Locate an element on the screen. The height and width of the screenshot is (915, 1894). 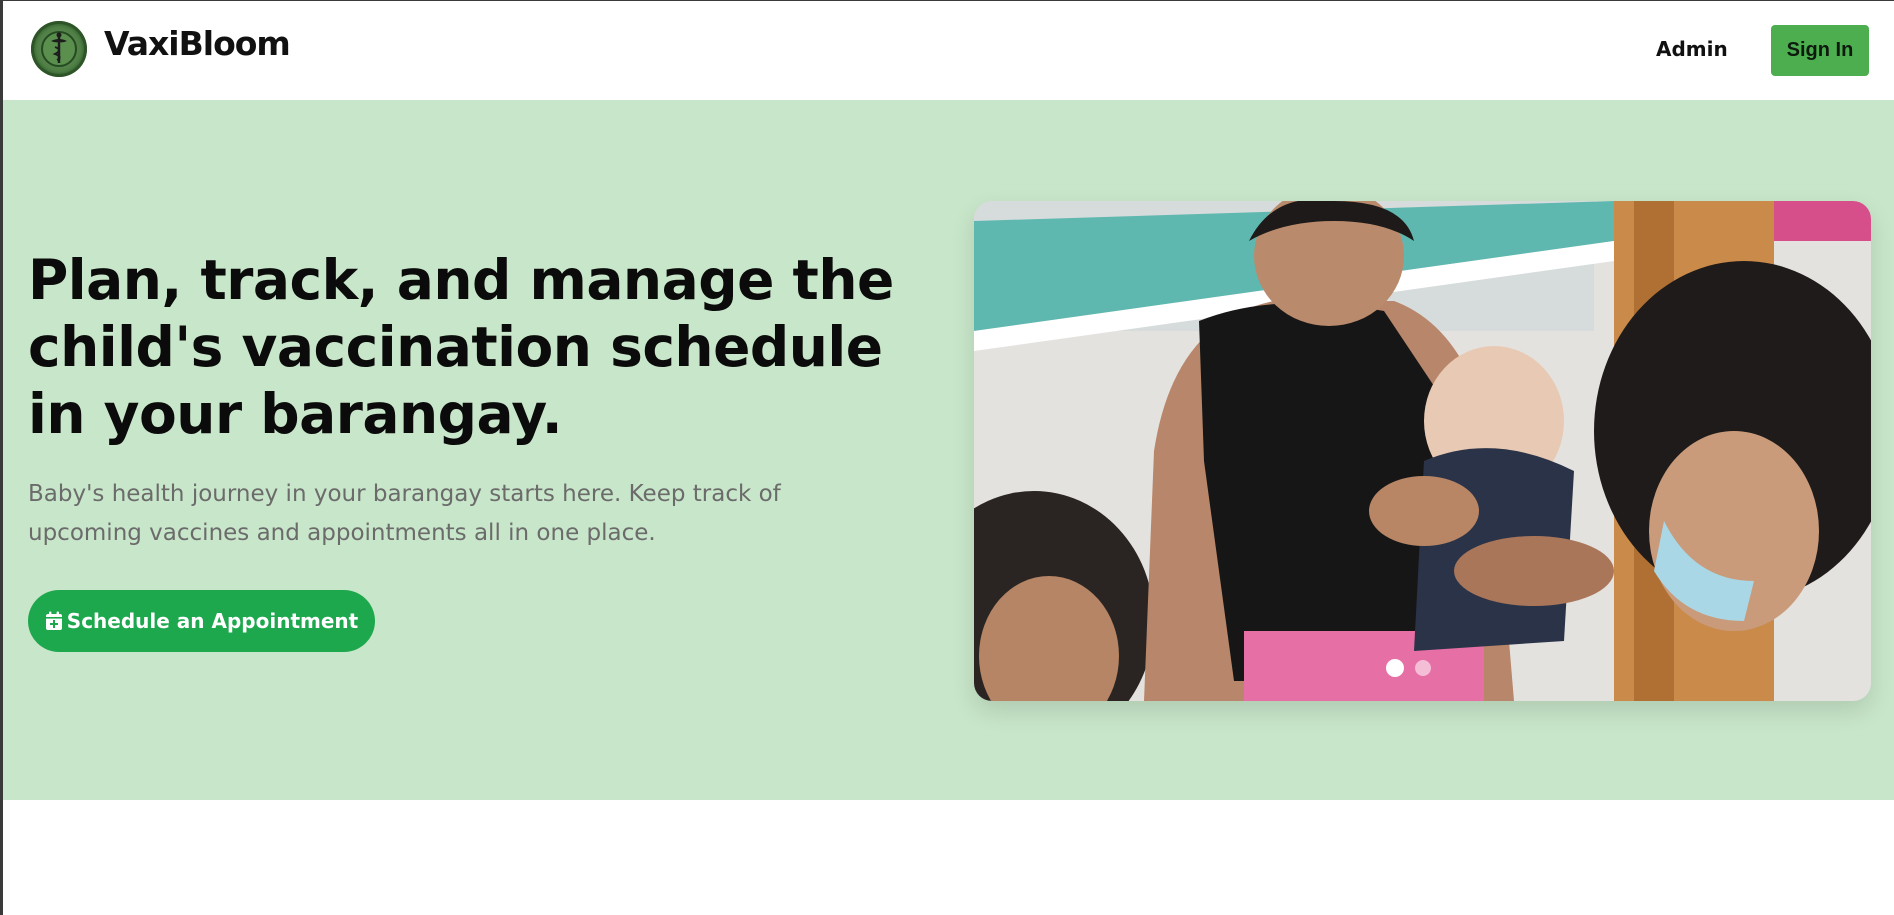
nav-admin-link: Admin is located at coordinates (1692, 49).